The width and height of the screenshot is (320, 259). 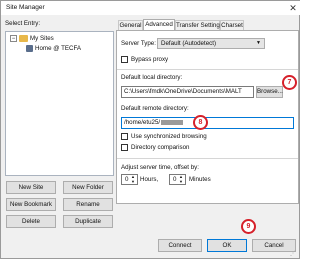 I want to click on tree-site-label: Home @ TECFA, so click(x=58, y=48).